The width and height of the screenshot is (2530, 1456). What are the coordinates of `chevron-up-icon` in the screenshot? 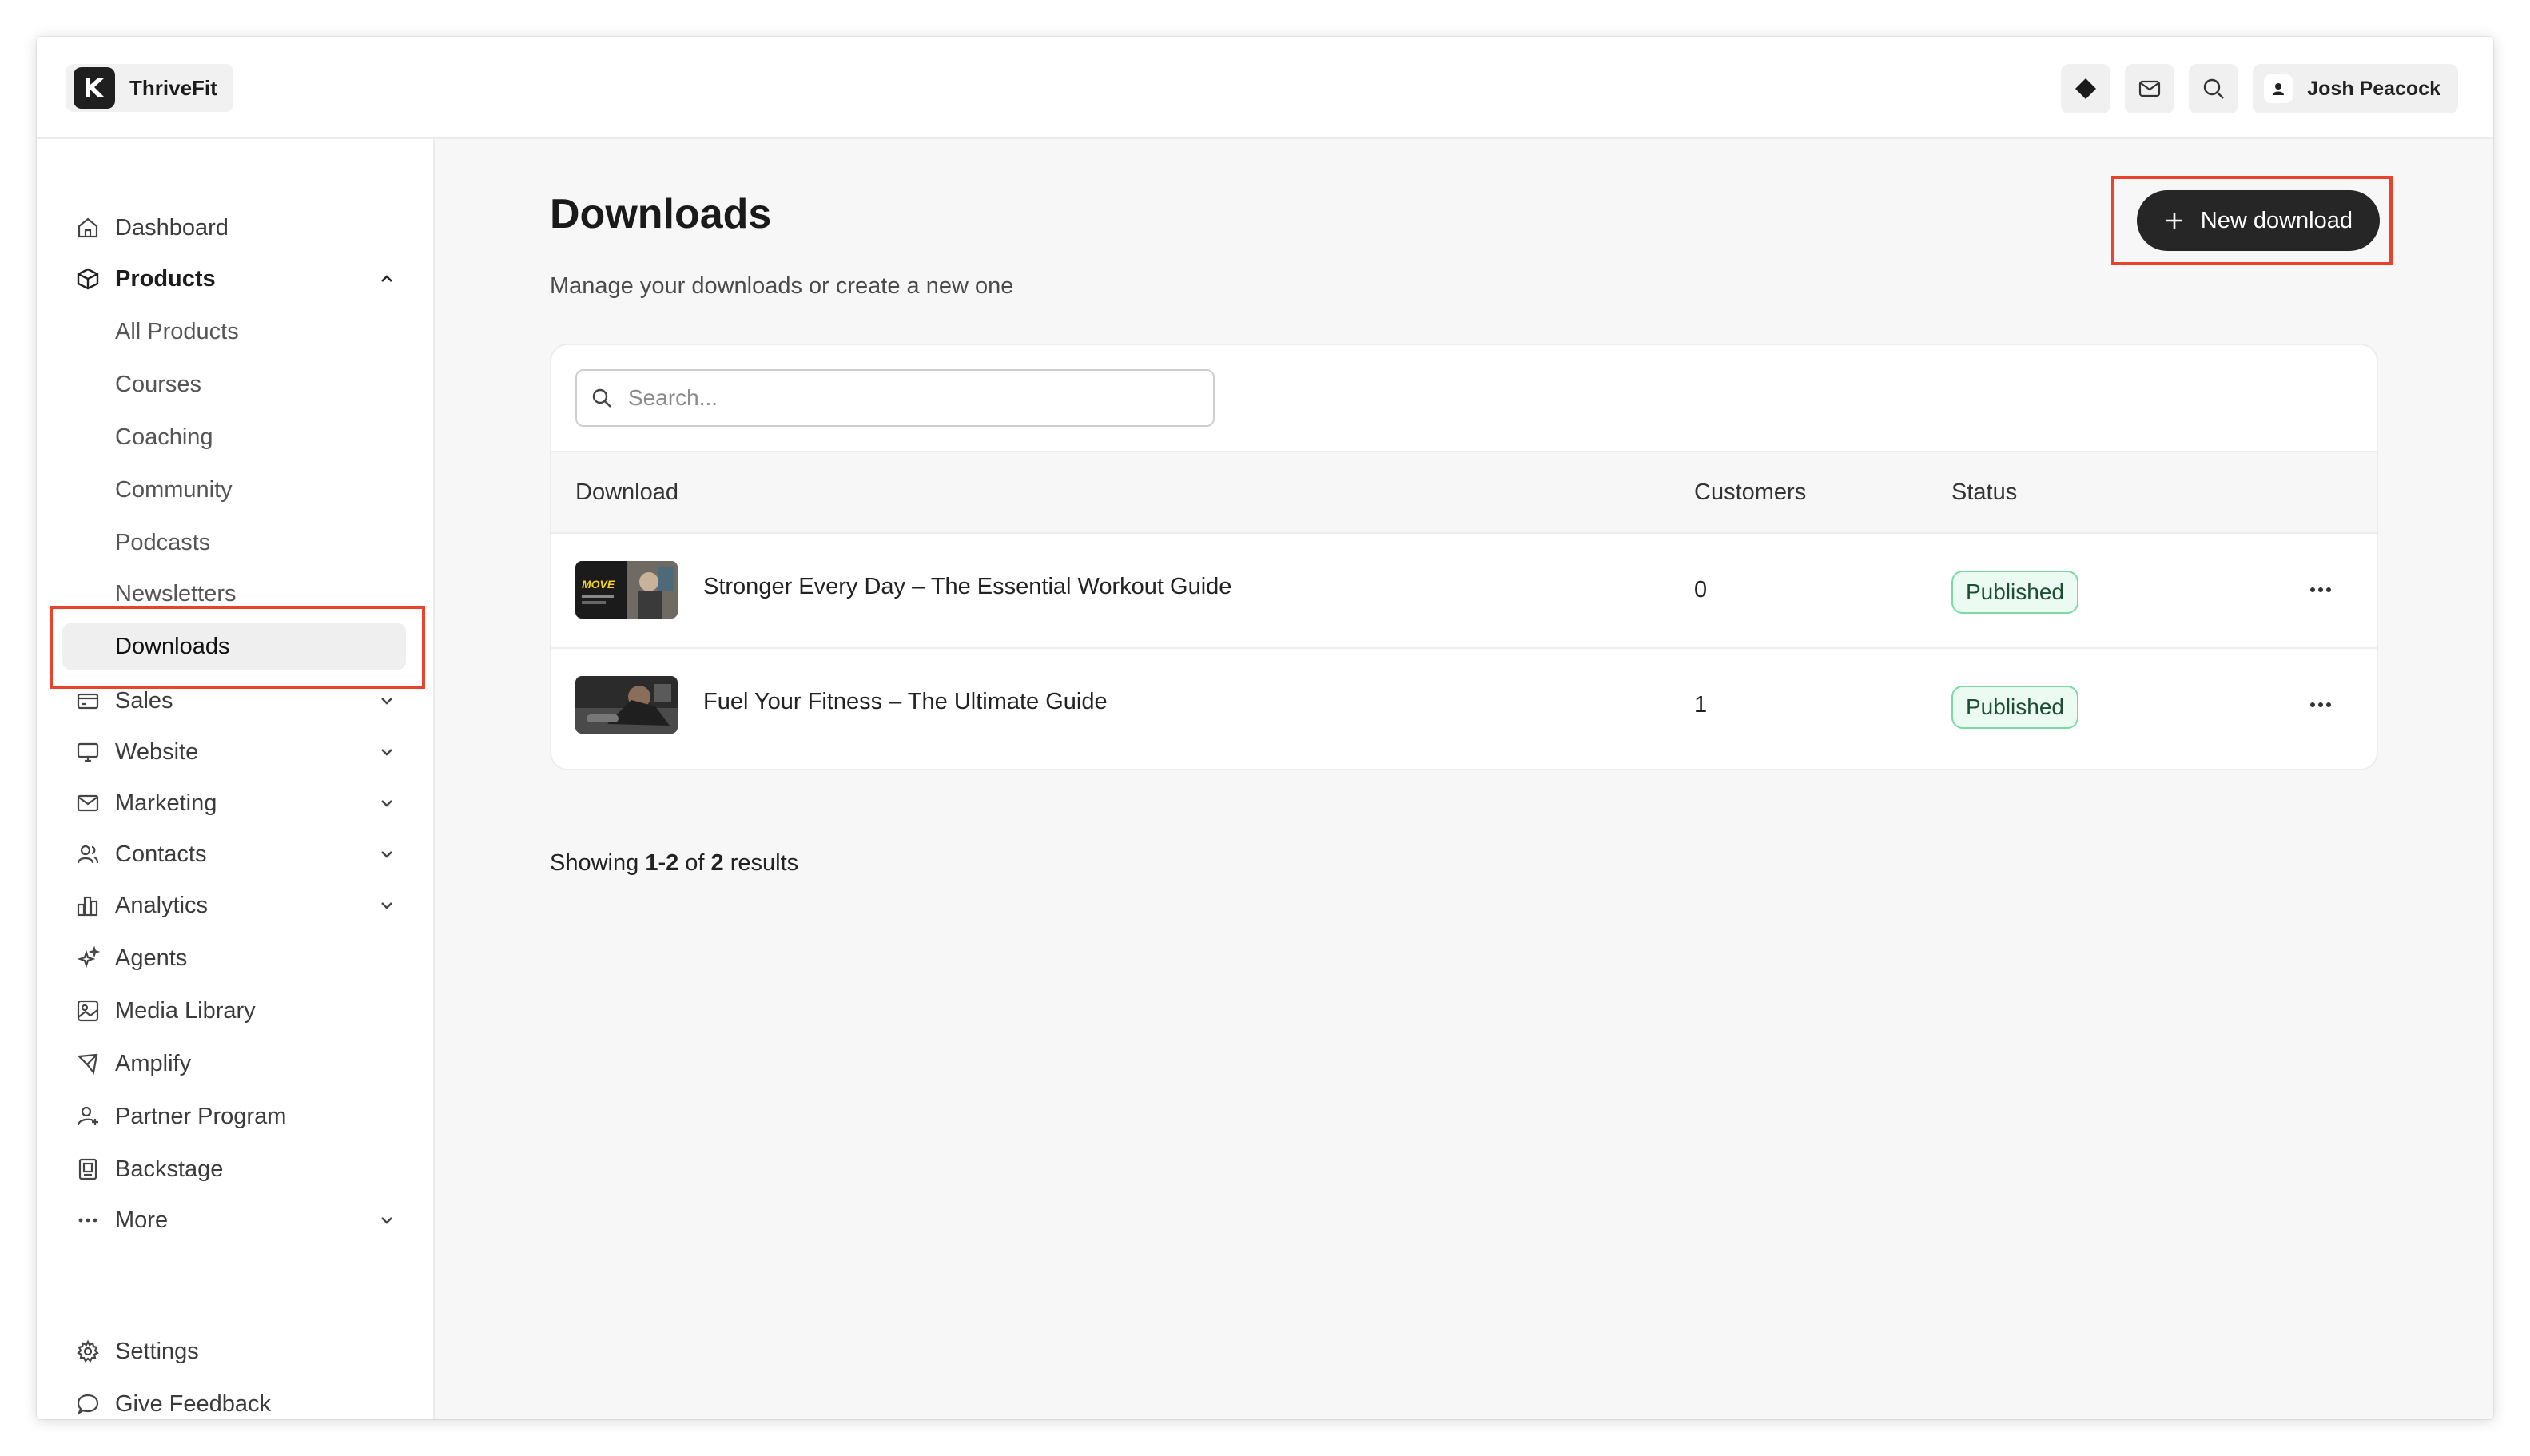 It's located at (387, 279).